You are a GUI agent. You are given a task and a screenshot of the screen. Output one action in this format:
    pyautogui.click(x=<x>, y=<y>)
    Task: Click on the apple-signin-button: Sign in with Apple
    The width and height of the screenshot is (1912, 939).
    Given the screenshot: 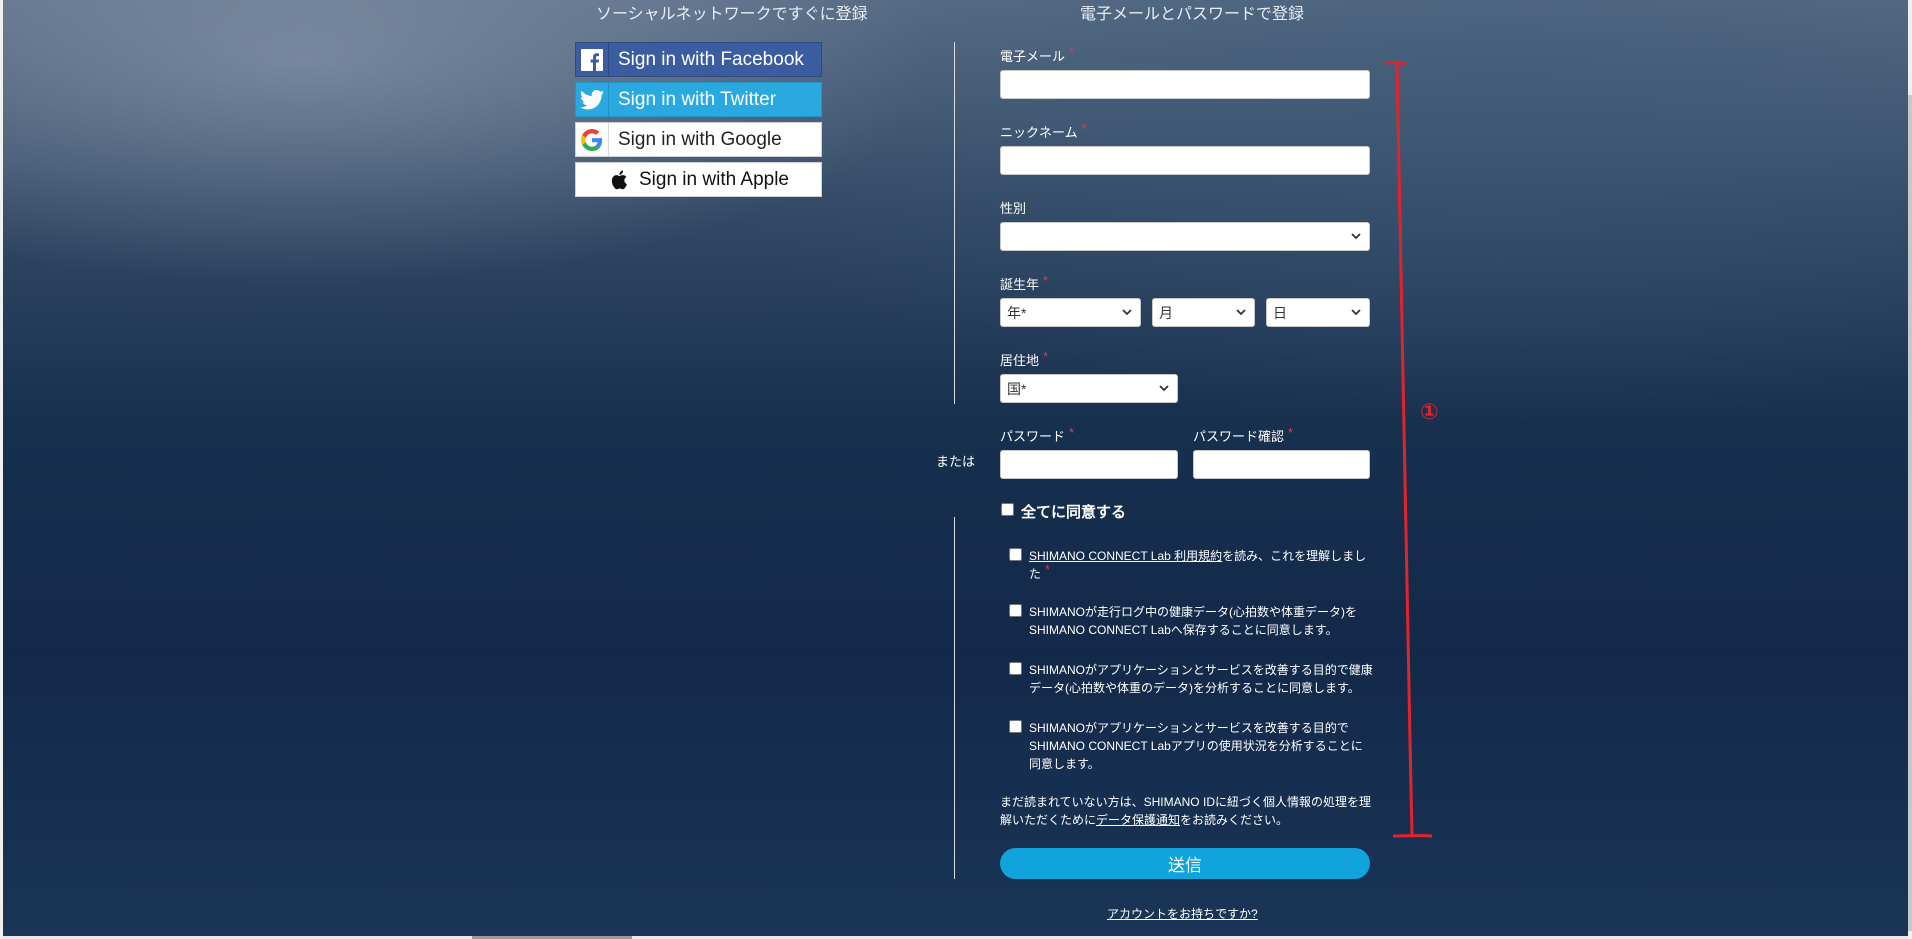 What is the action you would take?
    pyautogui.click(x=698, y=179)
    